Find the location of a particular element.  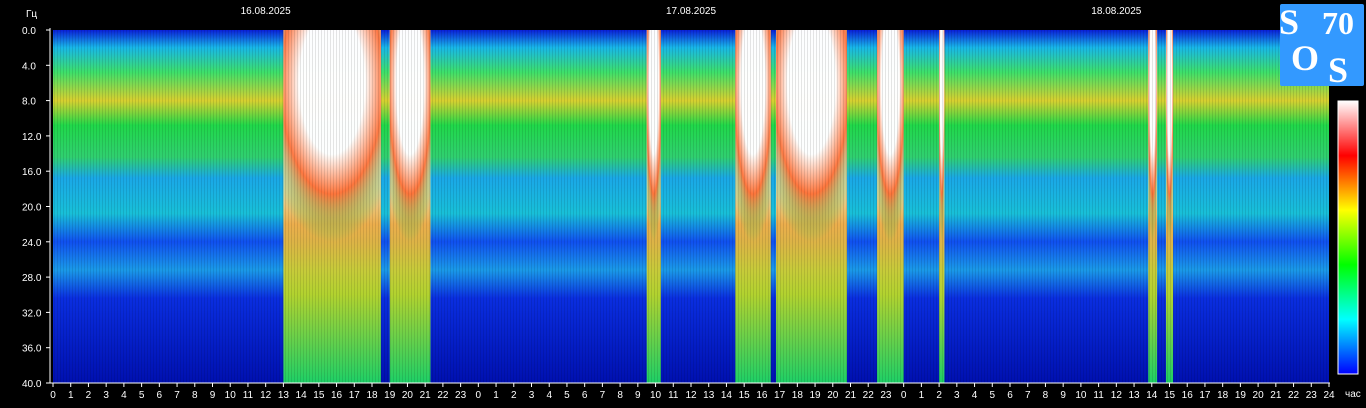

colorbar is located at coordinates (1348, 237).